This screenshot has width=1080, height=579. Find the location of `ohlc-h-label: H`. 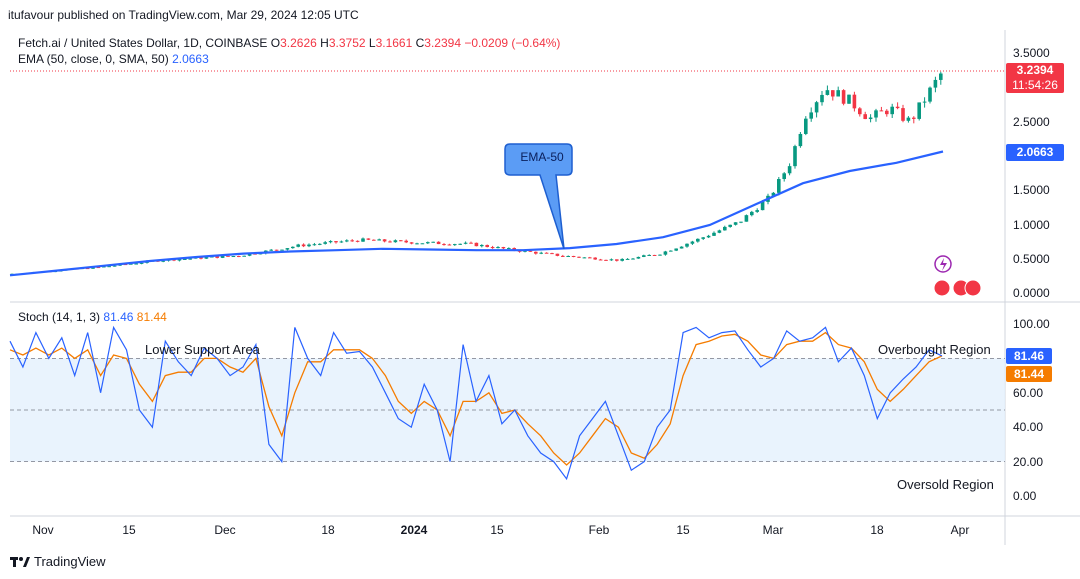

ohlc-h-label: H is located at coordinates (324, 43).